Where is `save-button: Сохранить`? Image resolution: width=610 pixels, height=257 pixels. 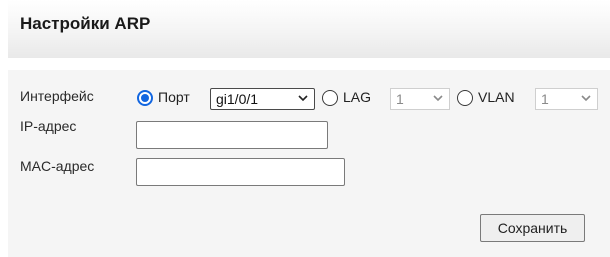 save-button: Сохранить is located at coordinates (532, 228).